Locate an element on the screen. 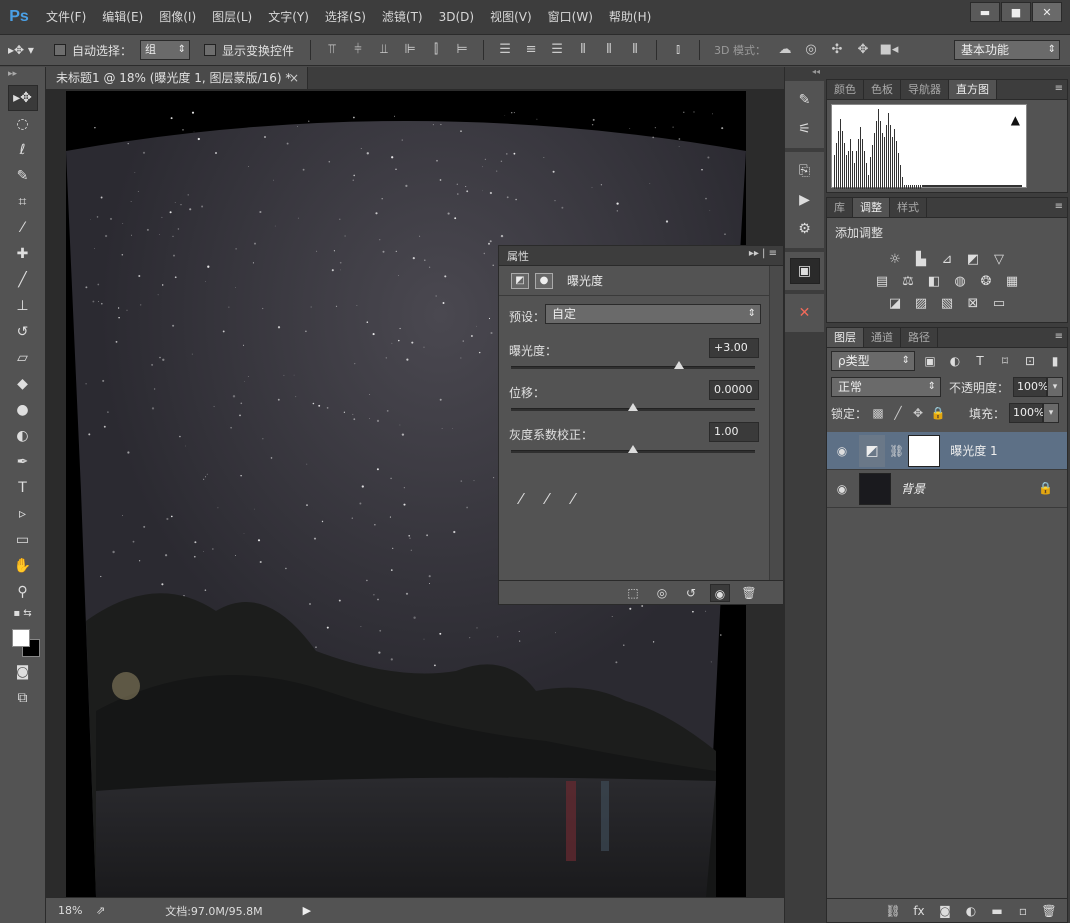 The height and width of the screenshot is (923, 1070). panel-menu-icon: ≡ is located at coordinates (1059, 206).